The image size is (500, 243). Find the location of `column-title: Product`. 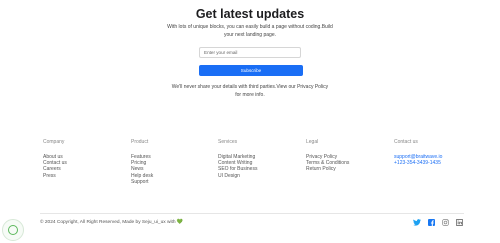

column-title: Product is located at coordinates (140, 142).